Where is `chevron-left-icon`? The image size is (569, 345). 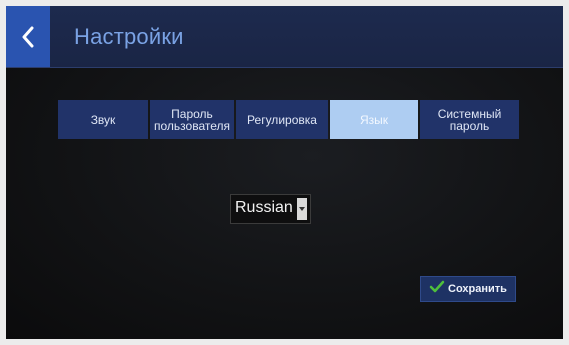
chevron-left-icon is located at coordinates (28, 37).